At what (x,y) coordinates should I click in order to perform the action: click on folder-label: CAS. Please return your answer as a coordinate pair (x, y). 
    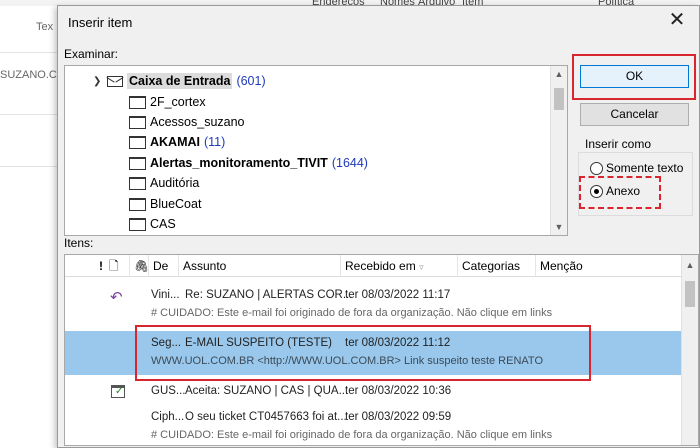
    Looking at the image, I should click on (163, 224).